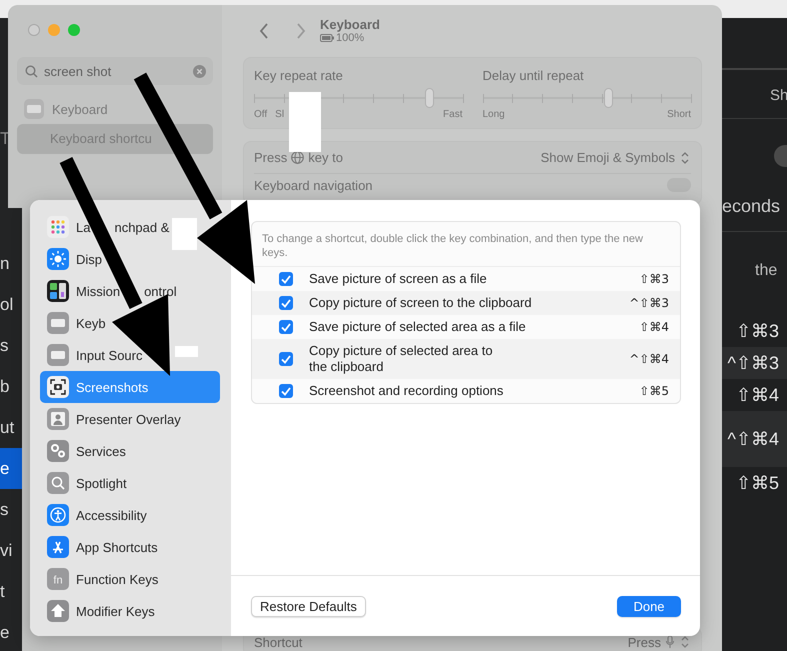 The height and width of the screenshot is (651, 787). I want to click on sidebar-item: fn Function Keys, so click(130, 579).